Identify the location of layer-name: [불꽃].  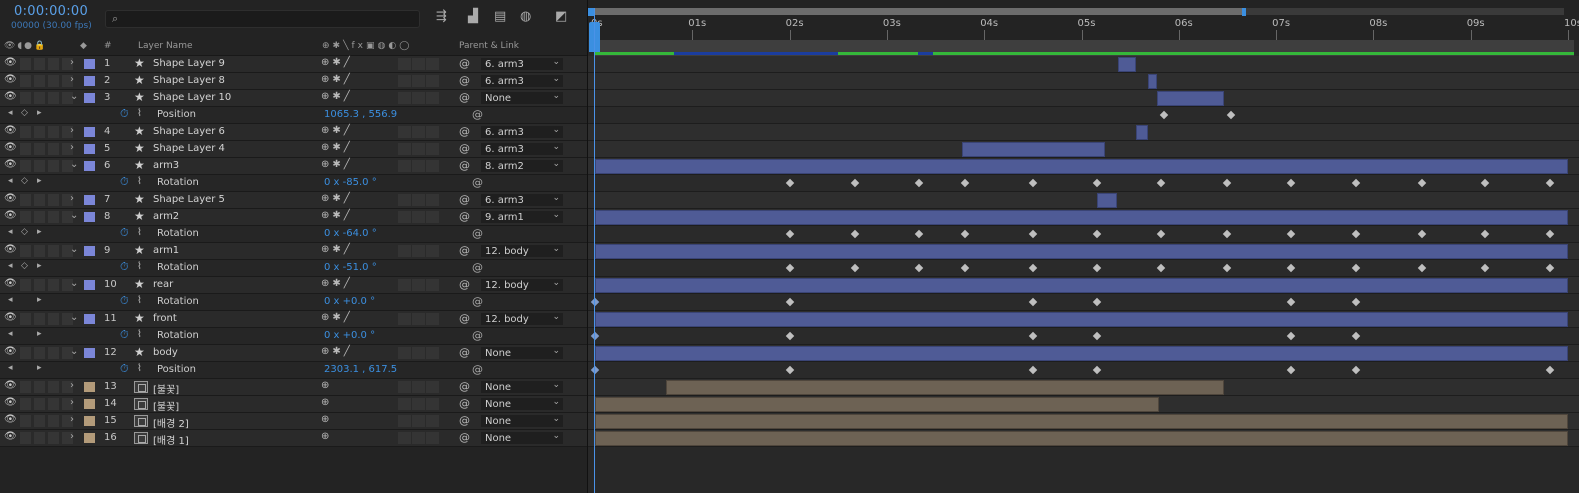
(166, 405).